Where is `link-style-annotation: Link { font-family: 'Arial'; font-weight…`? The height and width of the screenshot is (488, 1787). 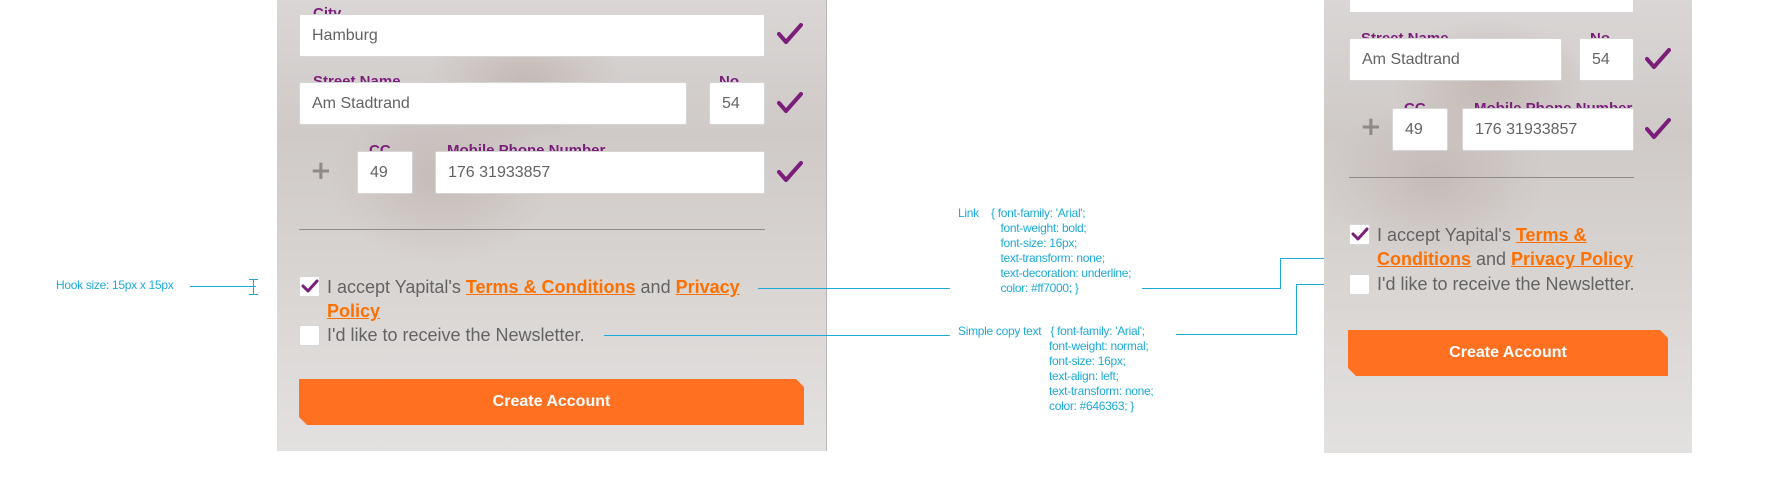
link-style-annotation: Link { font-family: 'Arial'; font-weight… is located at coordinates (1045, 250).